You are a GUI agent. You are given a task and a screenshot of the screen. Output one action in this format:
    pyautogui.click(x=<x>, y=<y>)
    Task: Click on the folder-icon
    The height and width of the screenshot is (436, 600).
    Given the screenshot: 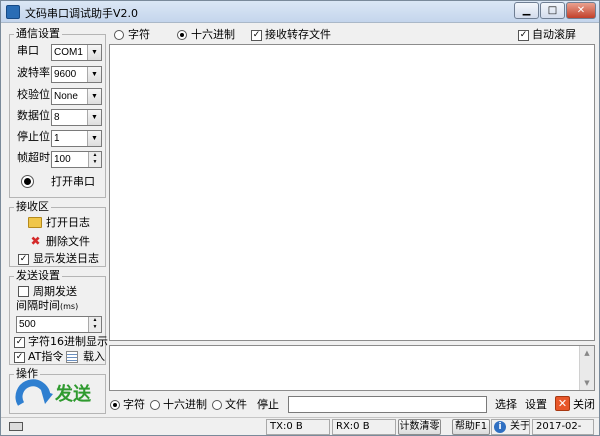 What is the action you would take?
    pyautogui.click(x=35, y=222)
    